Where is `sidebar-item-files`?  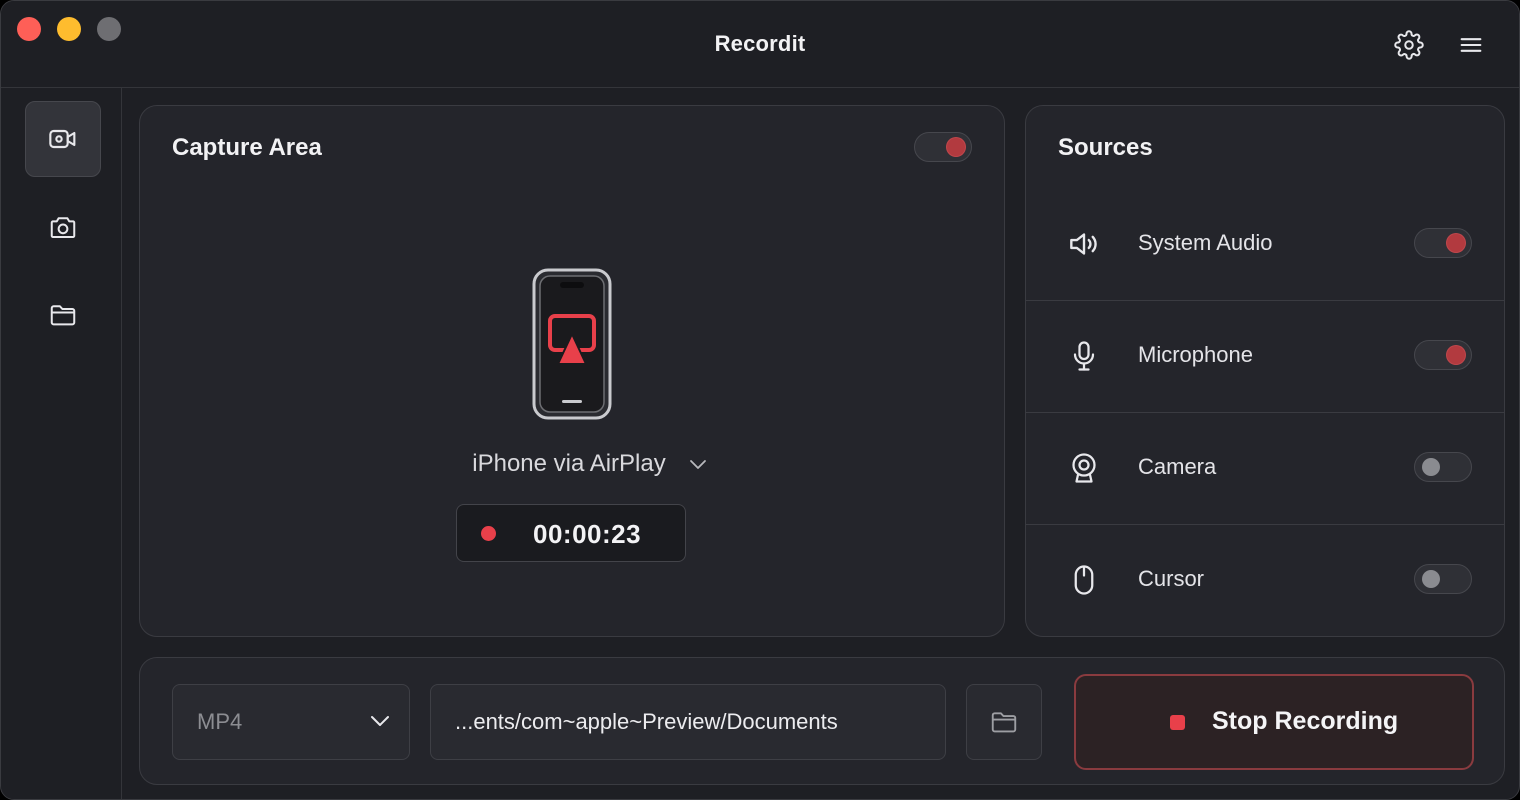
sidebar-item-files is located at coordinates (63, 315).